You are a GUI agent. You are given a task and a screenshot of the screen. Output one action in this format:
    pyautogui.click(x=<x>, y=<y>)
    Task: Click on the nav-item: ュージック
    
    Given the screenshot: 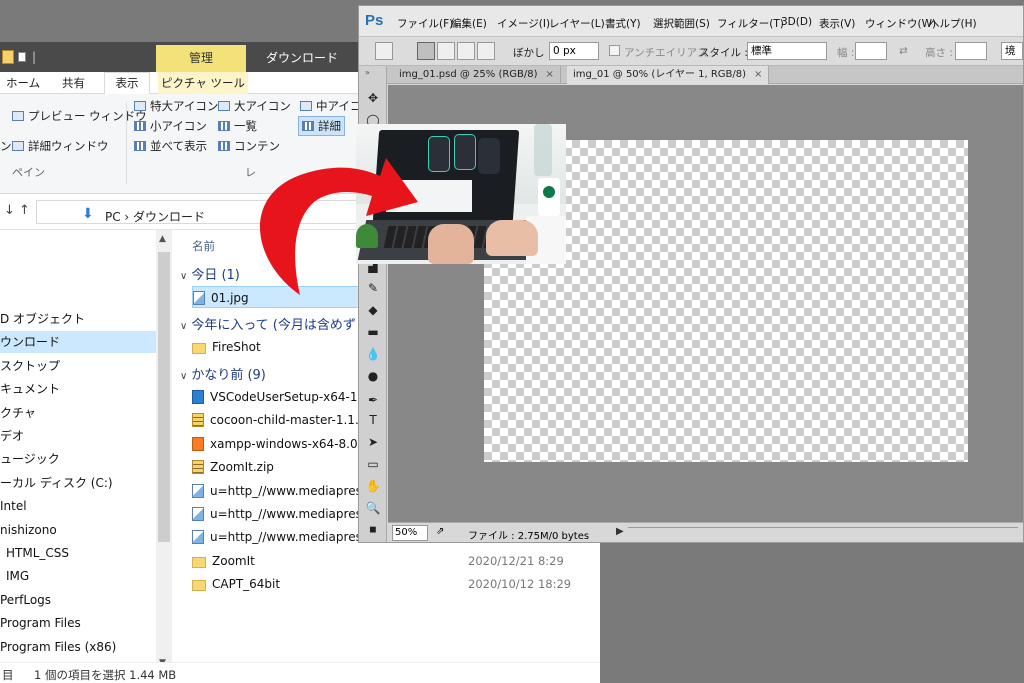 What is the action you would take?
    pyautogui.click(x=78, y=459)
    